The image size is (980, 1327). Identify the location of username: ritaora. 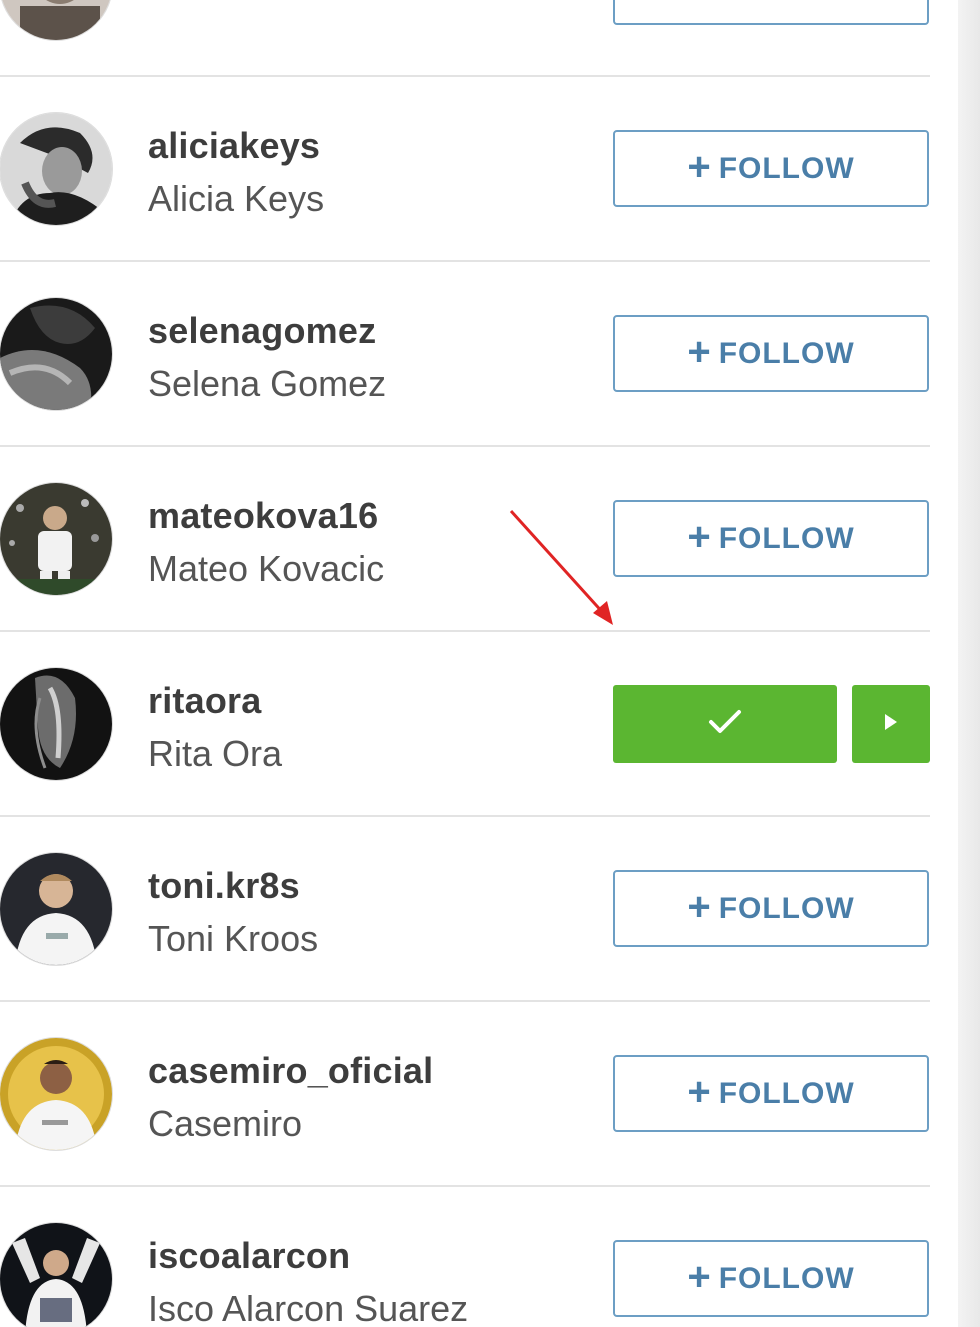
(204, 701).